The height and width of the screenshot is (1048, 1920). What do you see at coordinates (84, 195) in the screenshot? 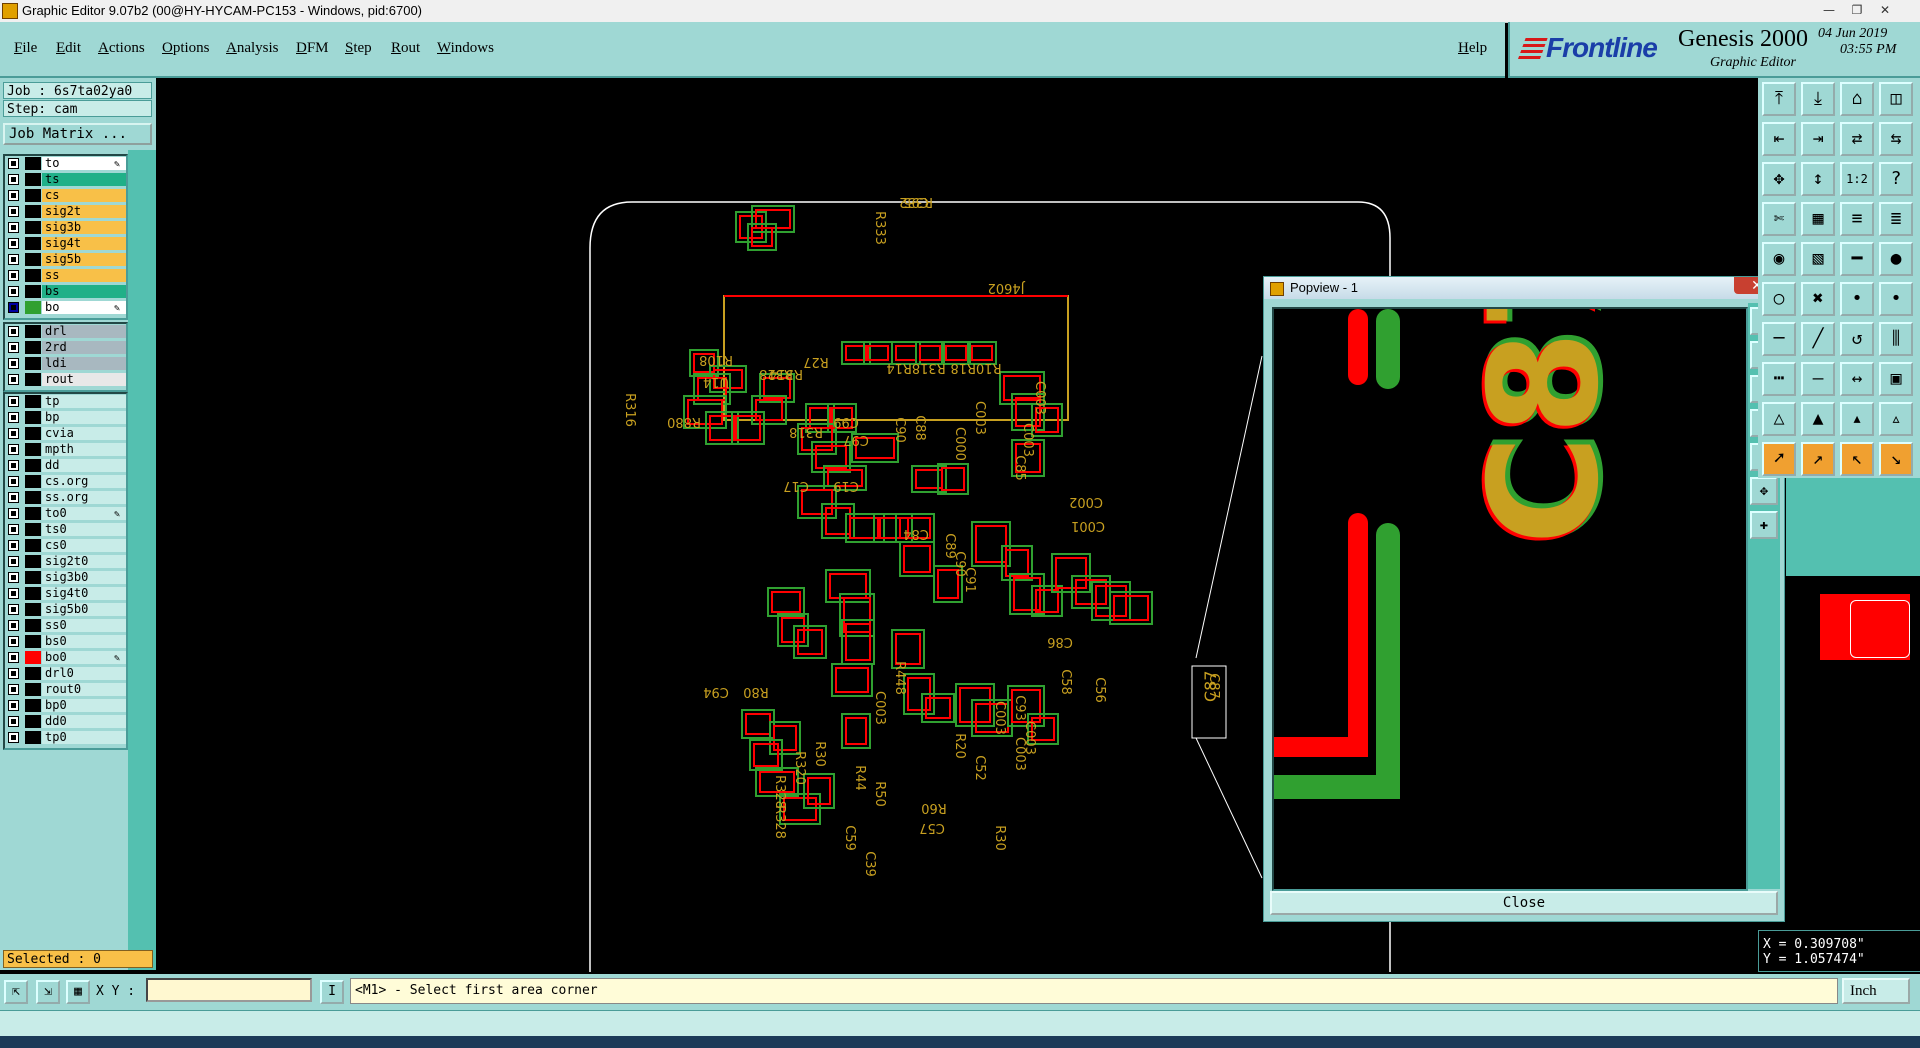
I see `layer-name: cs` at bounding box center [84, 195].